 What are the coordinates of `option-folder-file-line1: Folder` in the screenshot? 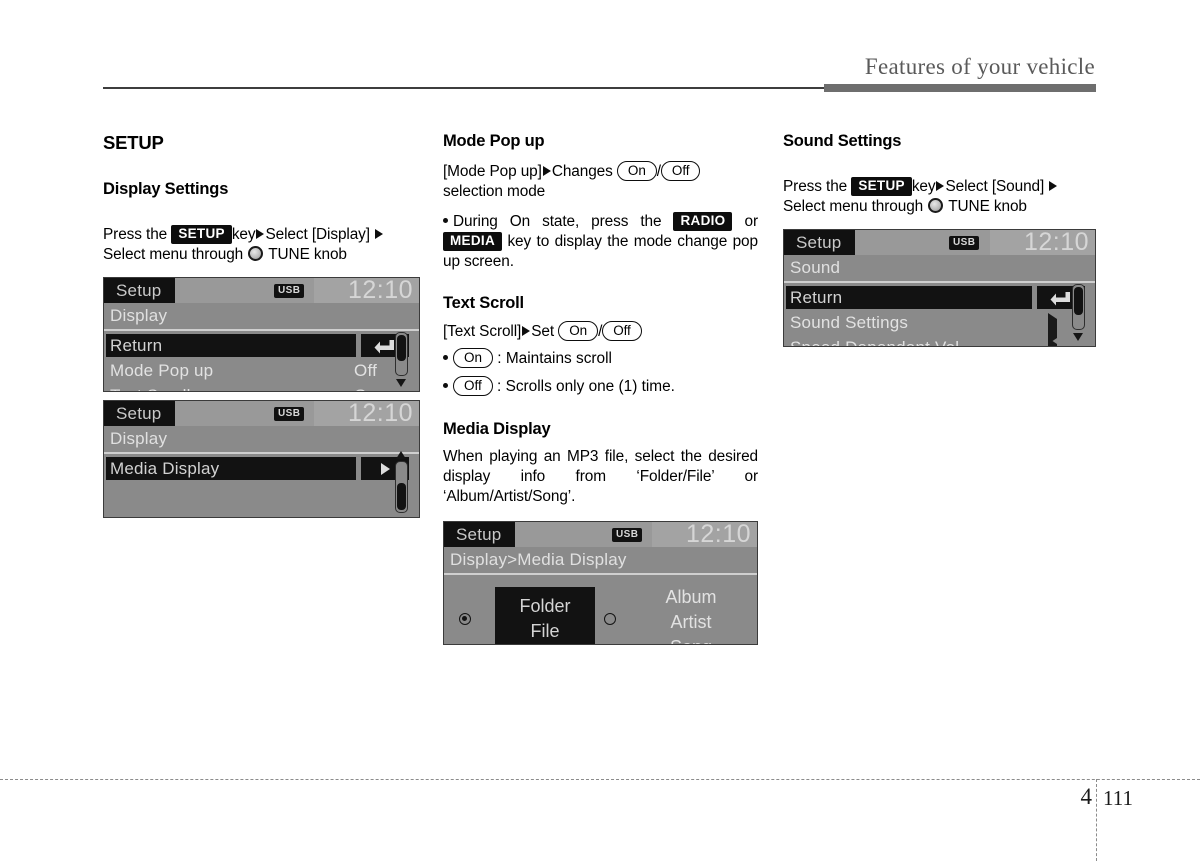 It's located at (545, 606).